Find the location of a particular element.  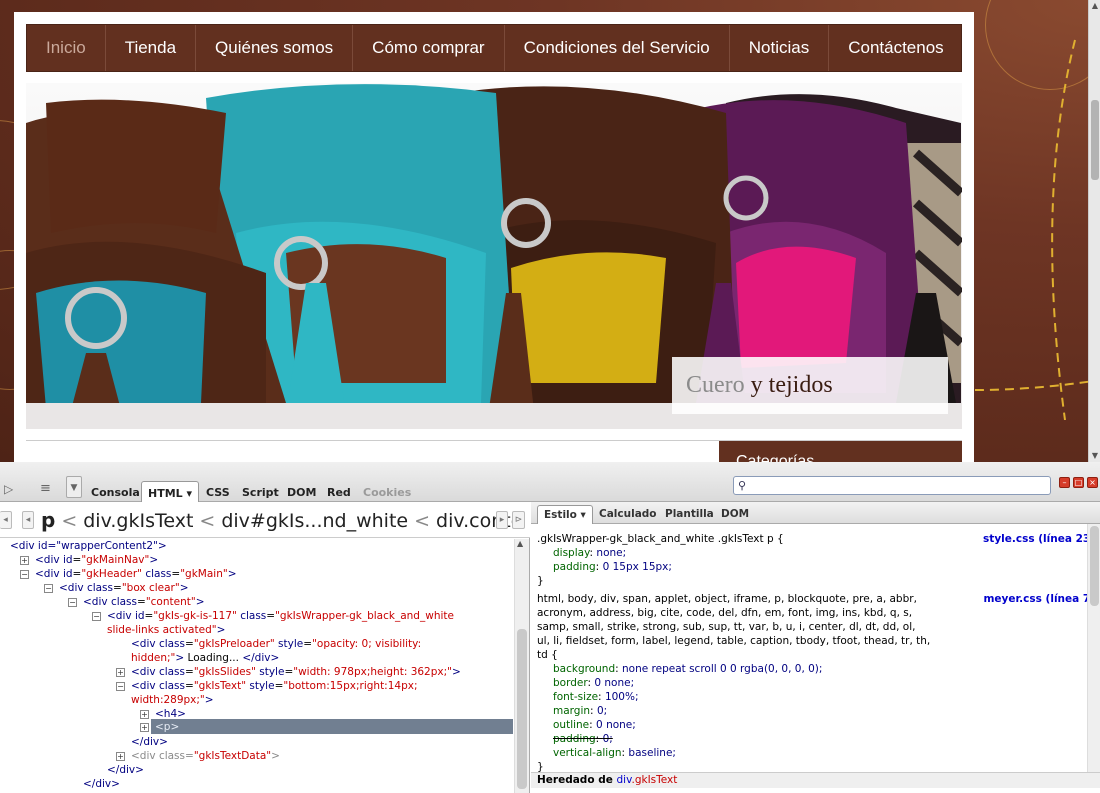

crumb-gkis-wrapper: div#gkIs...nd_white is located at coordinates (314, 521).